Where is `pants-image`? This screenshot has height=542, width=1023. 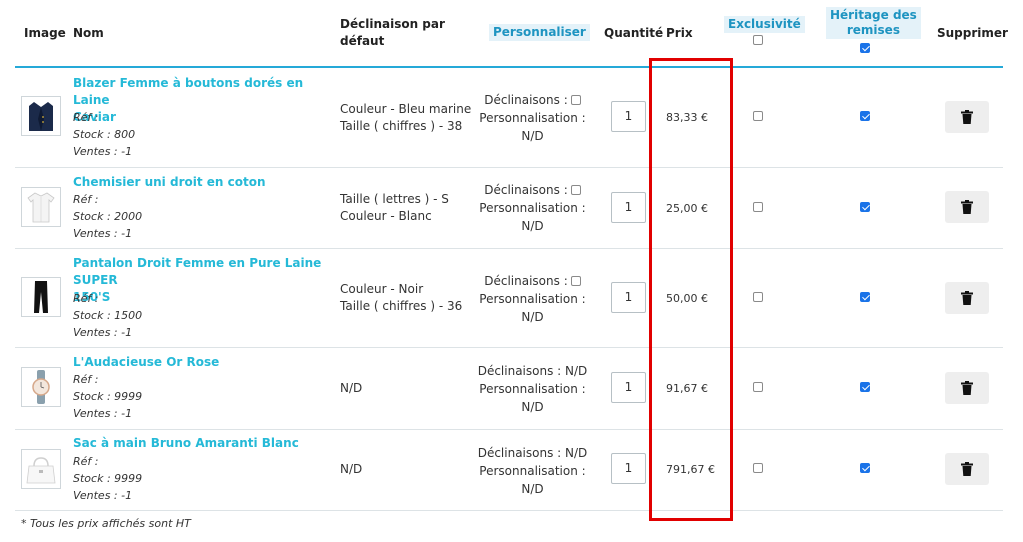
pants-image is located at coordinates (41, 297).